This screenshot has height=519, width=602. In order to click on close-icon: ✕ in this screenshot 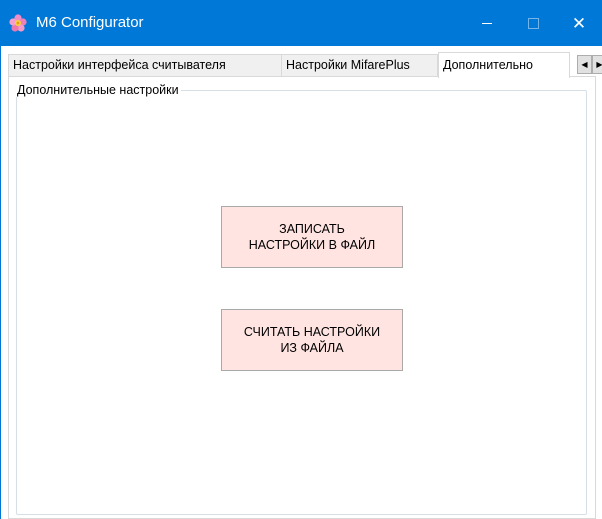, I will do `click(579, 23)`.